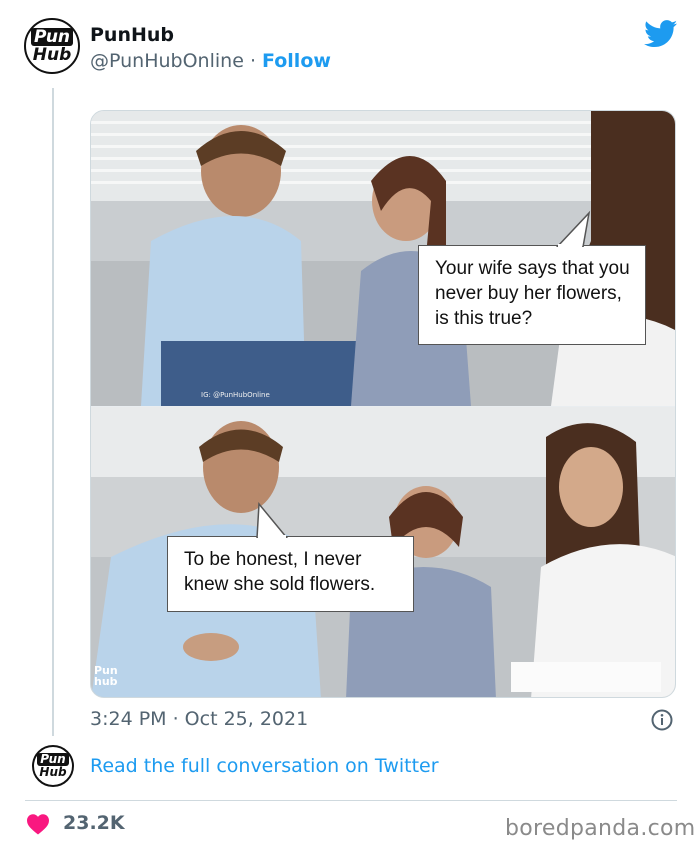 The height and width of the screenshot is (851, 700). Describe the element at coordinates (53, 412) in the screenshot. I see `thread-line` at that location.